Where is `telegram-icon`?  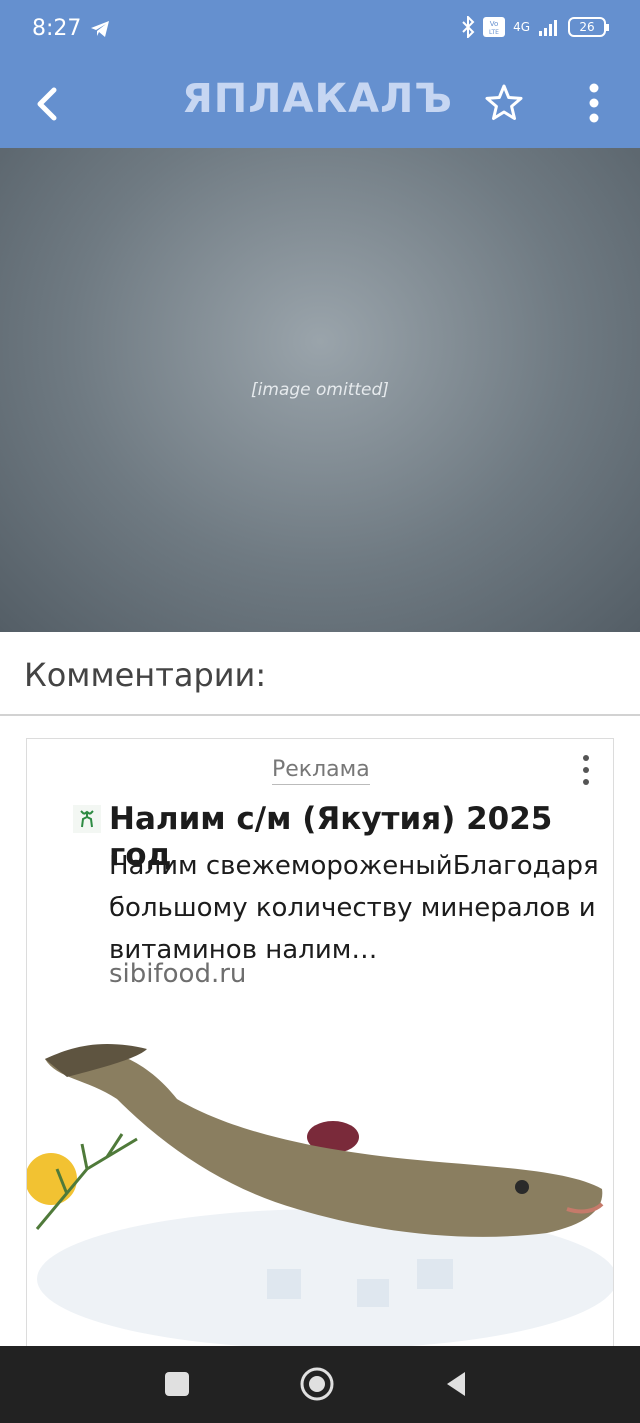 telegram-icon is located at coordinates (100, 29).